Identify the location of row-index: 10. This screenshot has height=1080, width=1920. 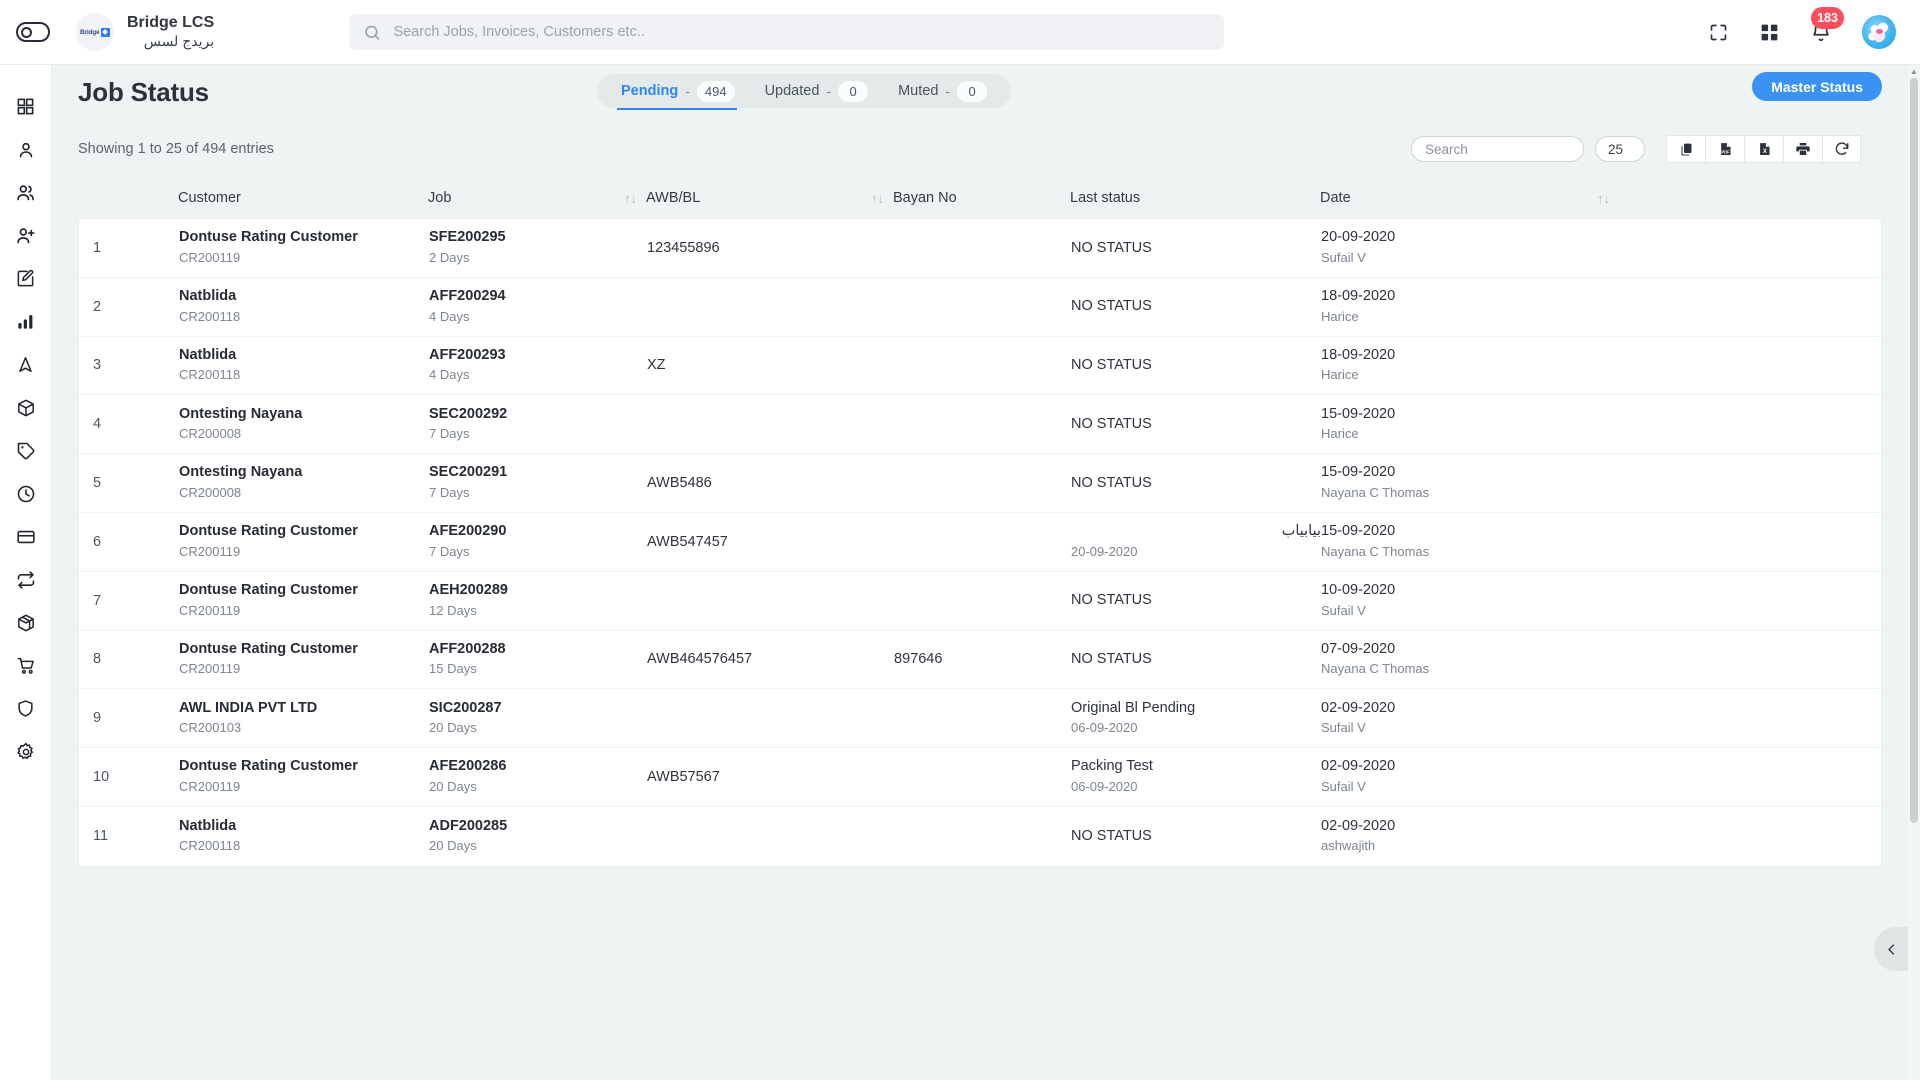
(101, 777).